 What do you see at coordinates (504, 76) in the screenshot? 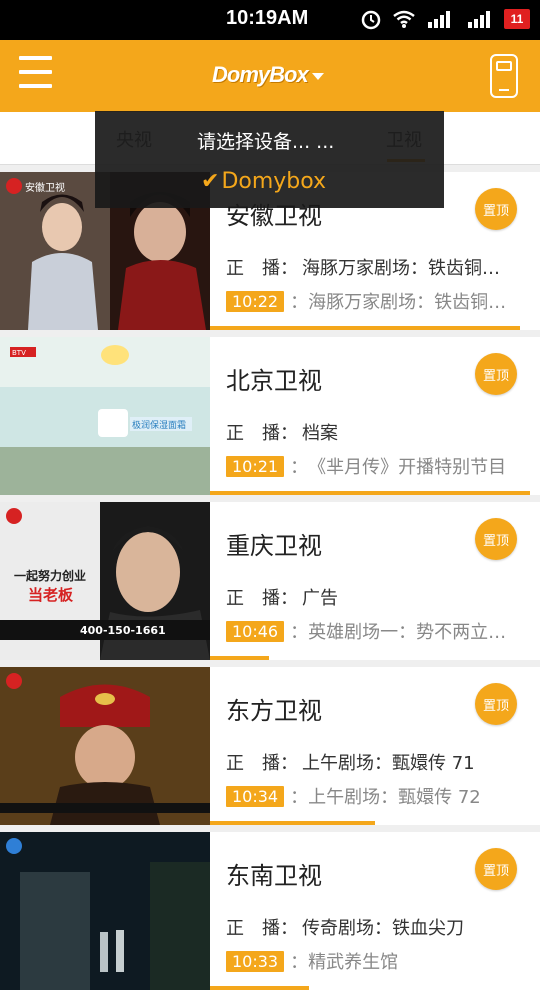
I see `remote-device-button` at bounding box center [504, 76].